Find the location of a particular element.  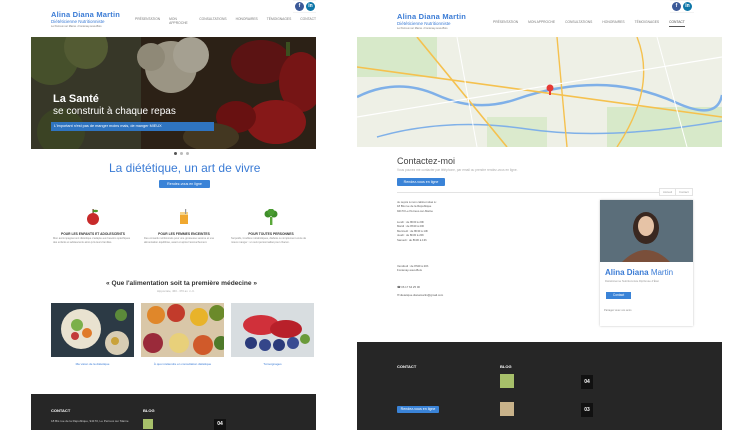

card-image-vision is located at coordinates (92, 330).